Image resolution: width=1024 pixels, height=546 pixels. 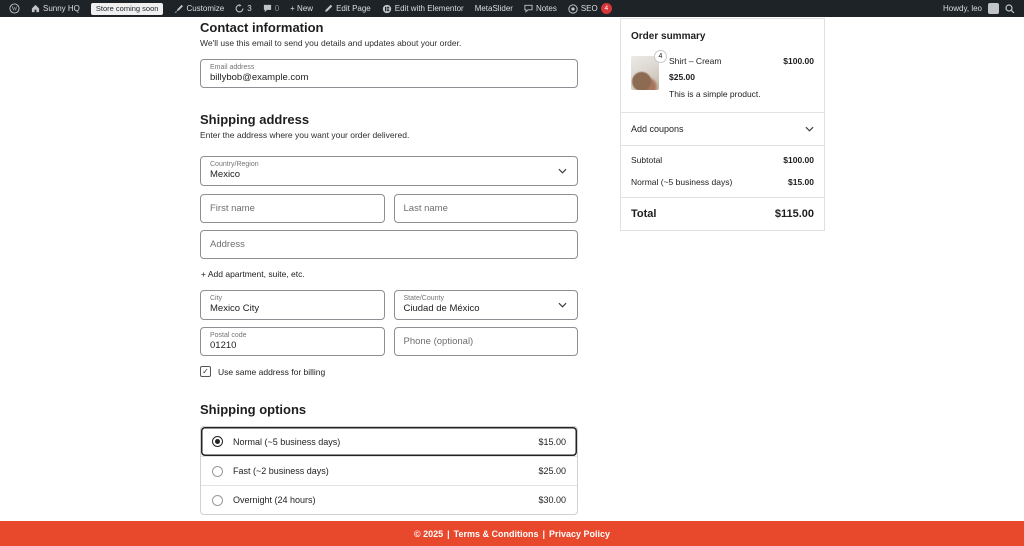 I want to click on site-name: Sunny HQ, so click(x=61, y=8).